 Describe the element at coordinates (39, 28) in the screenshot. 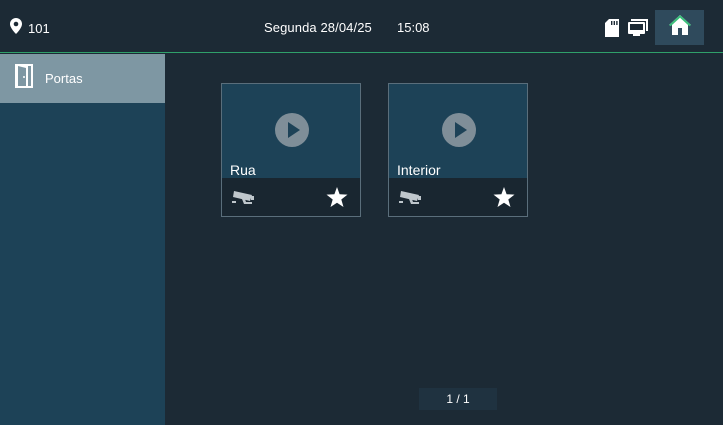

I see `location-label: 101` at that location.